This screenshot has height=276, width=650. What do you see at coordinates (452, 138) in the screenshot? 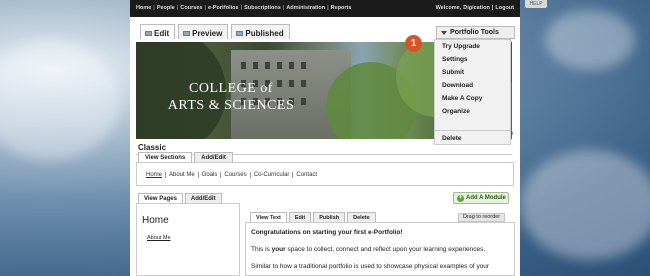
I see `menu-delete: Delete` at bounding box center [452, 138].